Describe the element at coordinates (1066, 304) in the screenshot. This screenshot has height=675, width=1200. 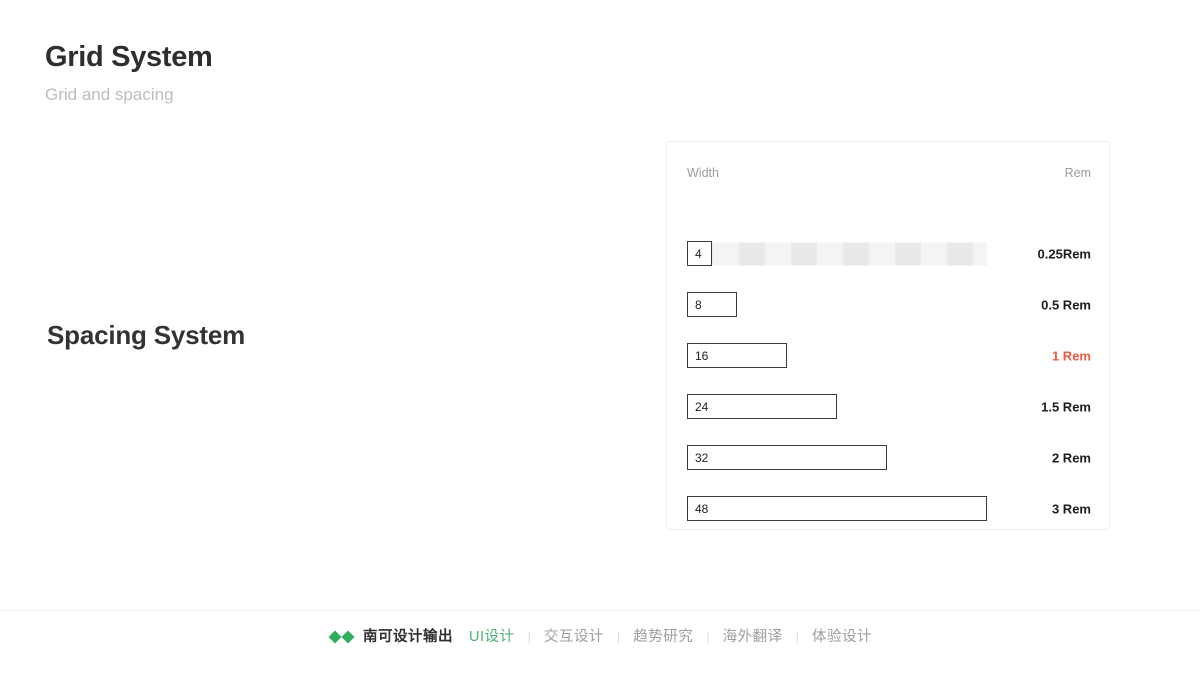
I see `rem-value-label: 0.5 Rem` at that location.